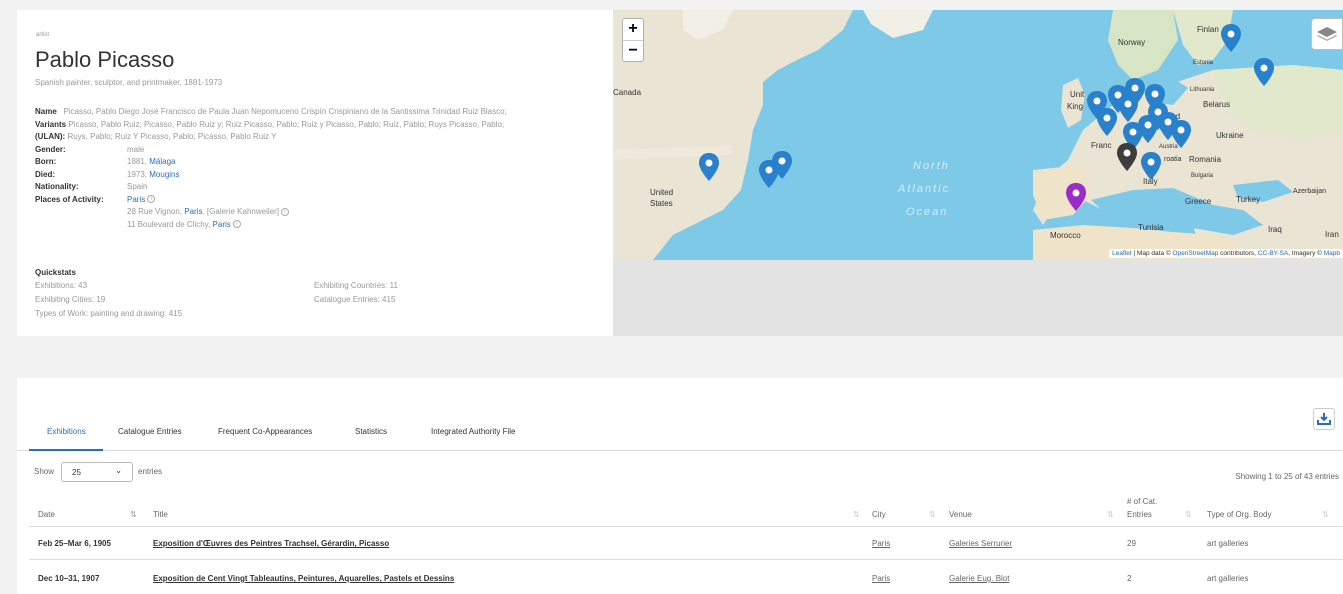 This screenshot has width=1343, height=594. Describe the element at coordinates (1195, 253) in the screenshot. I see `osm-link: OpenStreetMap` at that location.